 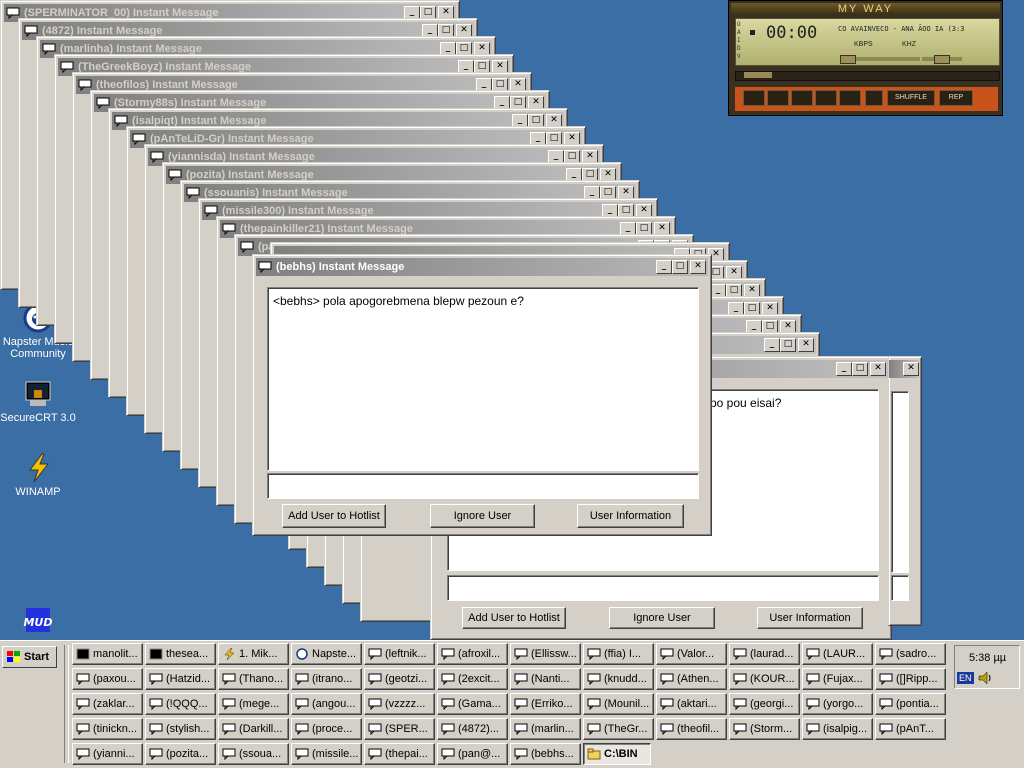 What do you see at coordinates (911, 98) in the screenshot?
I see `shuffle-button: SHUFFLE` at bounding box center [911, 98].